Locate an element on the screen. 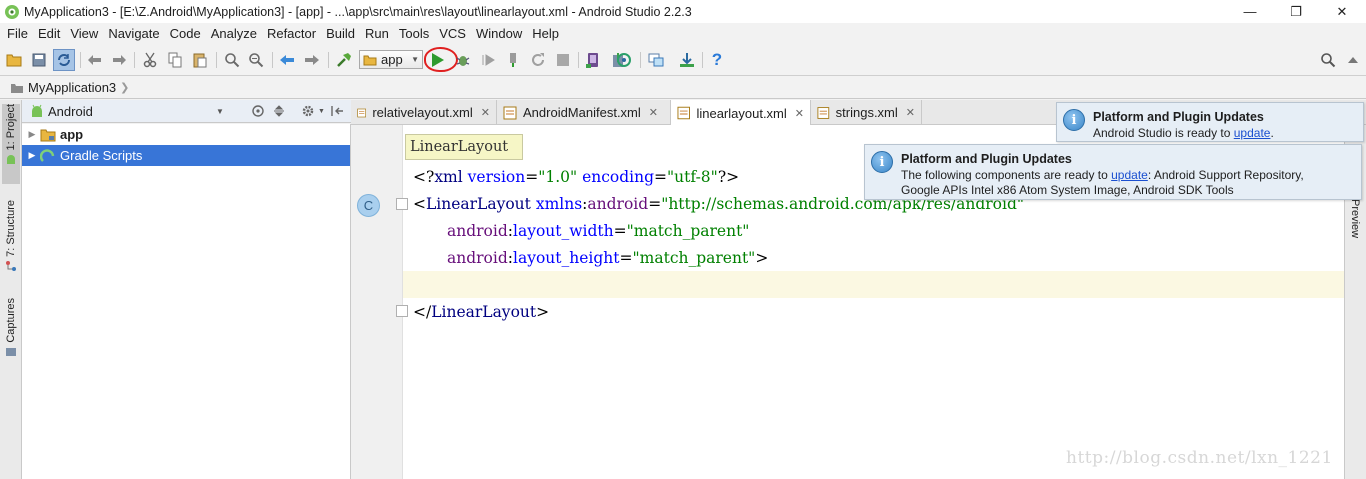  hide-panel-icon is located at coordinates (337, 111).